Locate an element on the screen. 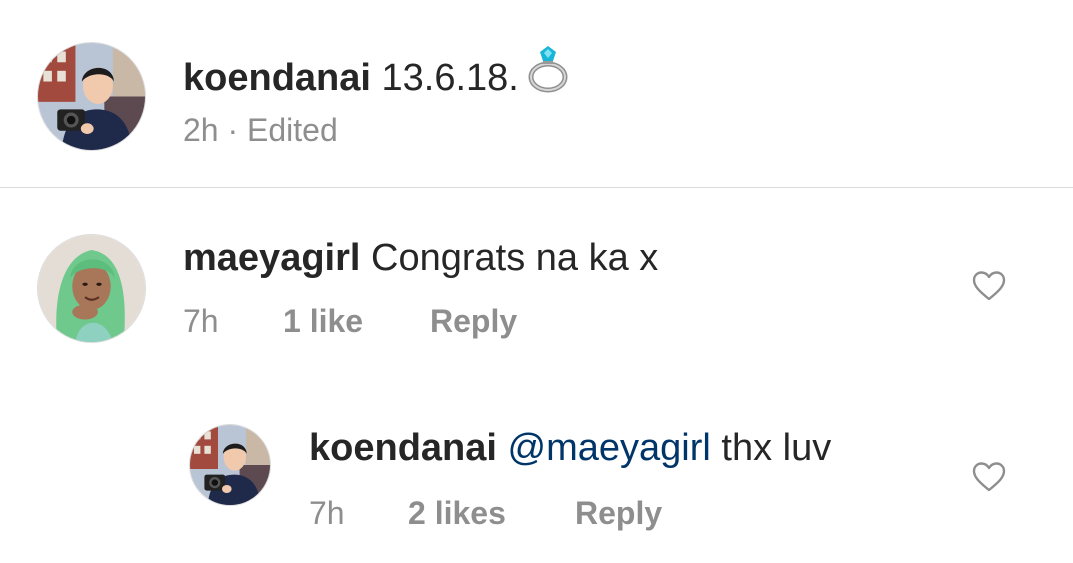 Image resolution: width=1073 pixels, height=563 pixels. reply-line: koendanai @maeyagirl thx luv is located at coordinates (570, 448).